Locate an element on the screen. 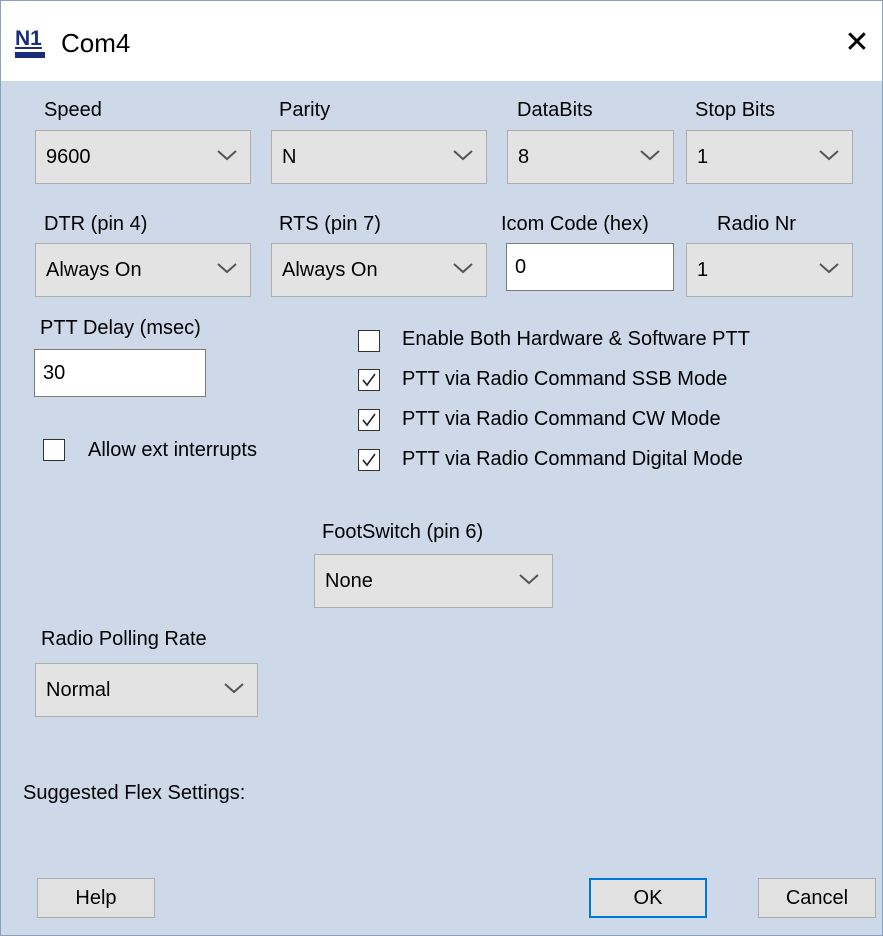 The height and width of the screenshot is (936, 883). enable-both-ptt-checkbox is located at coordinates (369, 341).